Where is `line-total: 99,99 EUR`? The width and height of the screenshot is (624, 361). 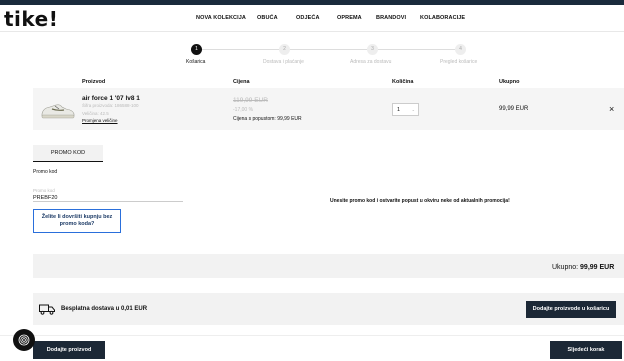 line-total: 99,99 EUR is located at coordinates (514, 109).